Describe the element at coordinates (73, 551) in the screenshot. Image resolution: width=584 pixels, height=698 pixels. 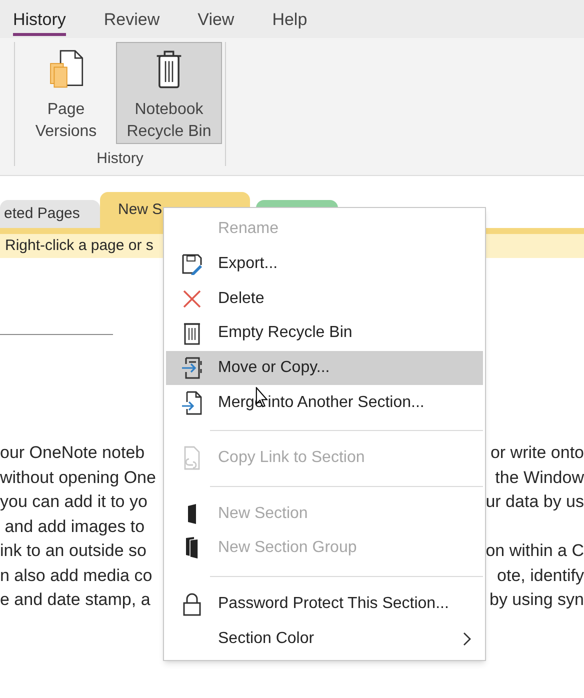
I see `body-text: ink to an outside so` at that location.